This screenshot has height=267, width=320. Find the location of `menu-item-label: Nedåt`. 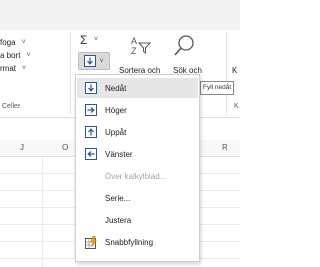

menu-item-label: Nedåt is located at coordinates (116, 88).